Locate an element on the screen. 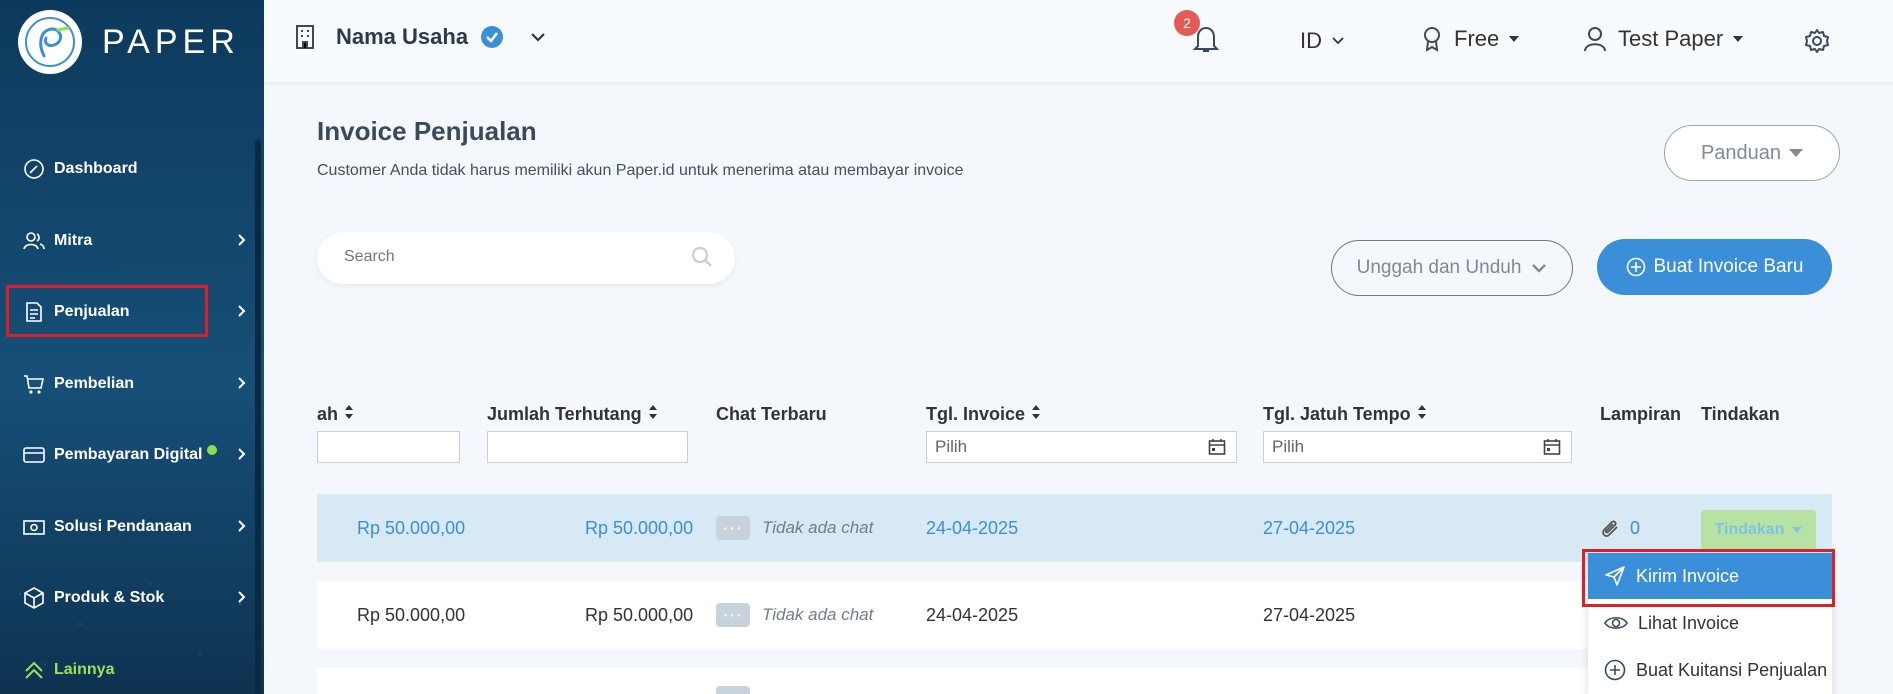 Image resolution: width=1893 pixels, height=694 pixels. gear-icon is located at coordinates (1817, 41).